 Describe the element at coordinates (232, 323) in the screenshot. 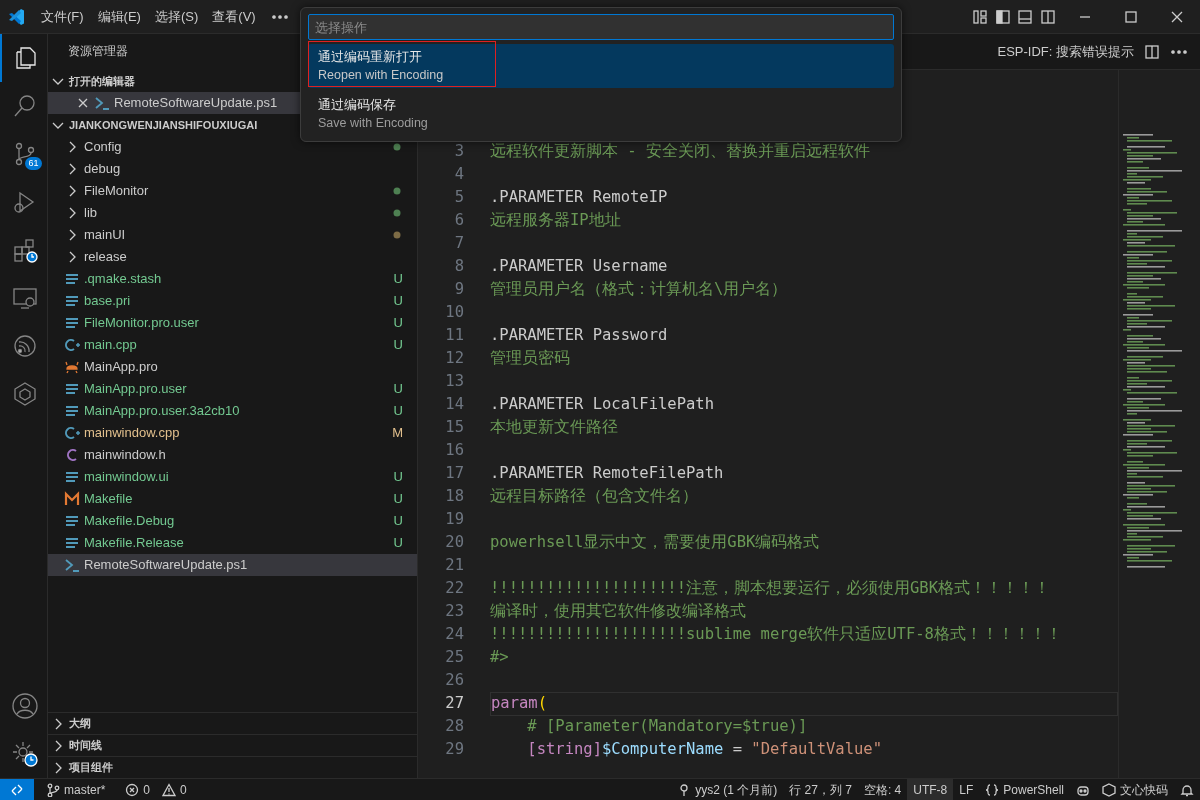

I see `file-item: FileMonitor.pro.user U` at that location.